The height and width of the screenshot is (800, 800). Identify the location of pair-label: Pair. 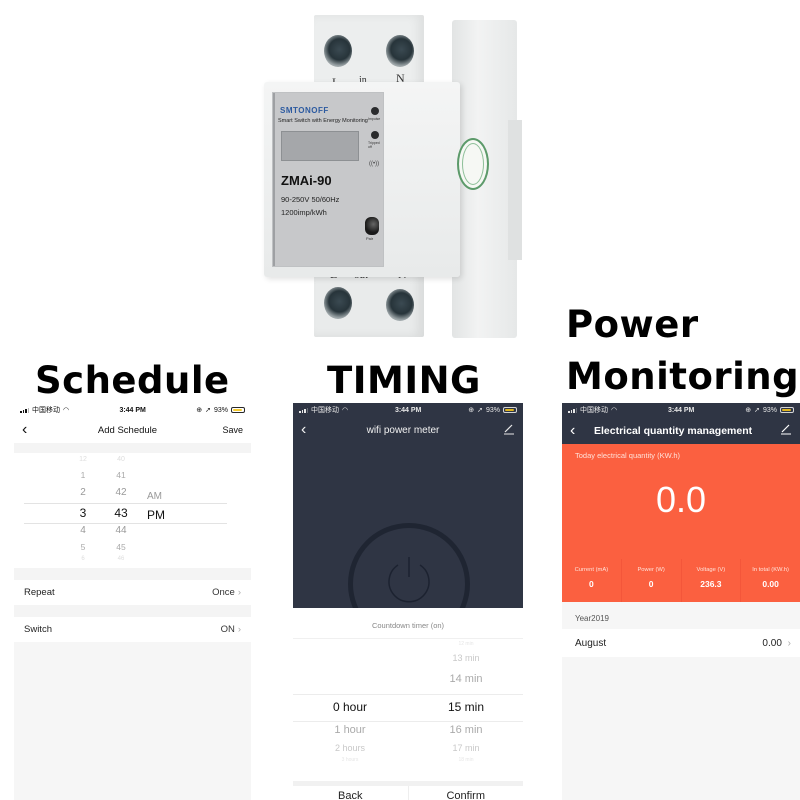
(370, 238).